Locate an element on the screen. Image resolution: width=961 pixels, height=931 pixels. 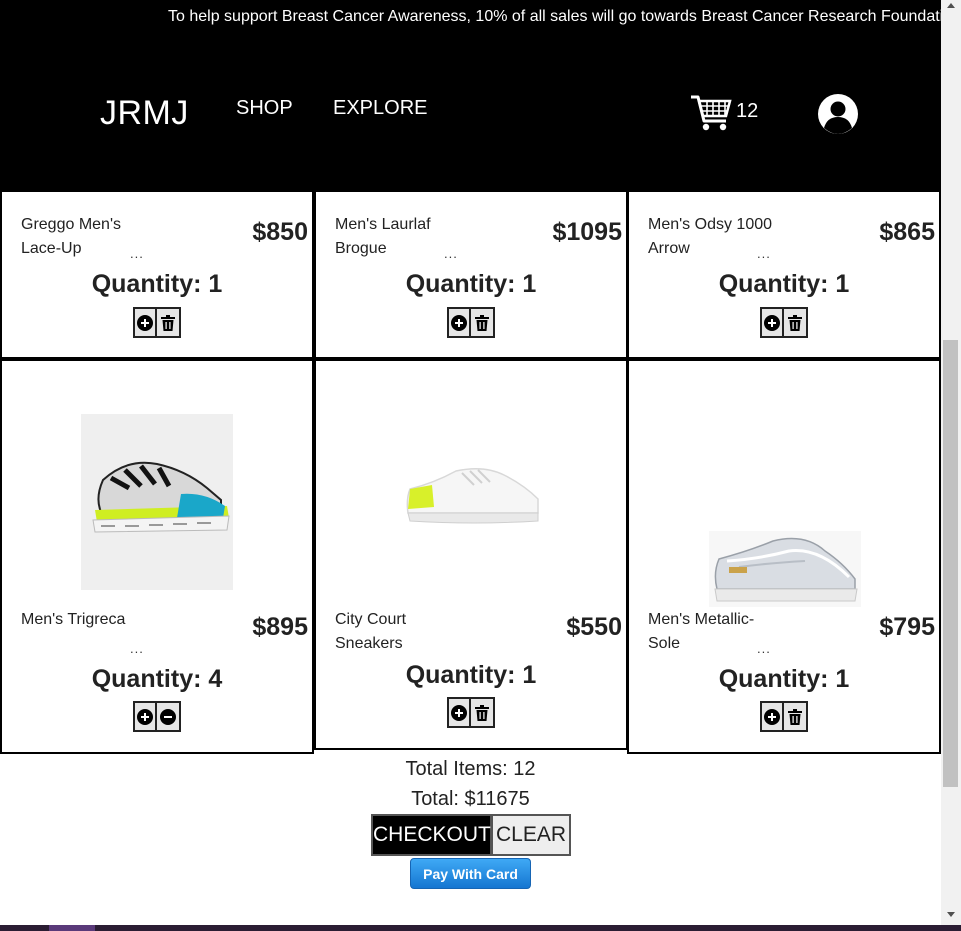
user-avatar-icon is located at coordinates (838, 114).